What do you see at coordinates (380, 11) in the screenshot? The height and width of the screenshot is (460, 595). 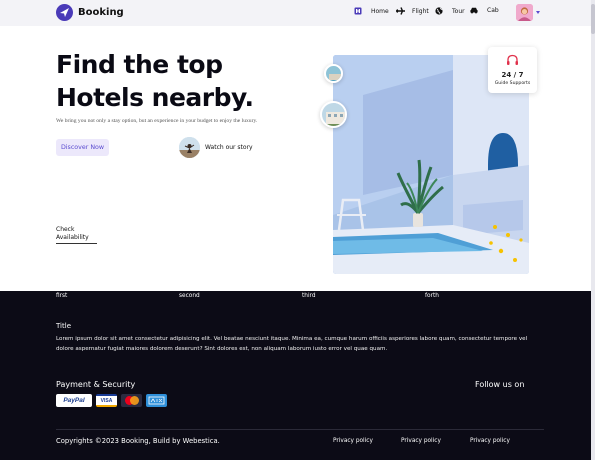 I see `nav-label-home: Home` at bounding box center [380, 11].